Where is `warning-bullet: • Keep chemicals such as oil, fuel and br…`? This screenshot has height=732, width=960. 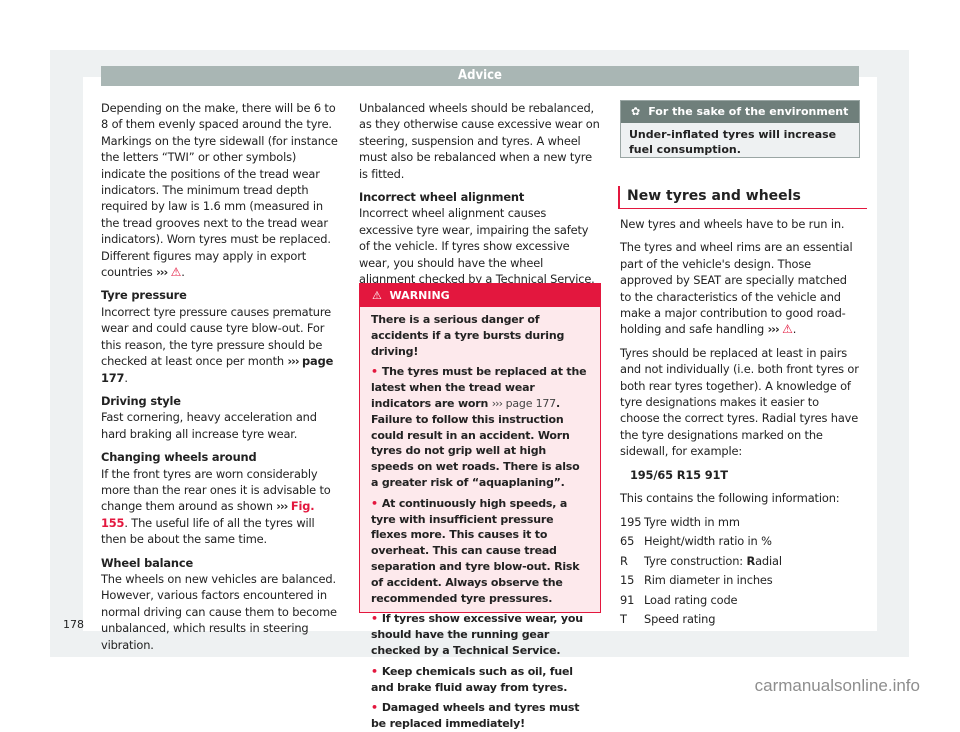
warning-bullet: • Keep chemicals such as oil, fuel and br… is located at coordinates (472, 679).